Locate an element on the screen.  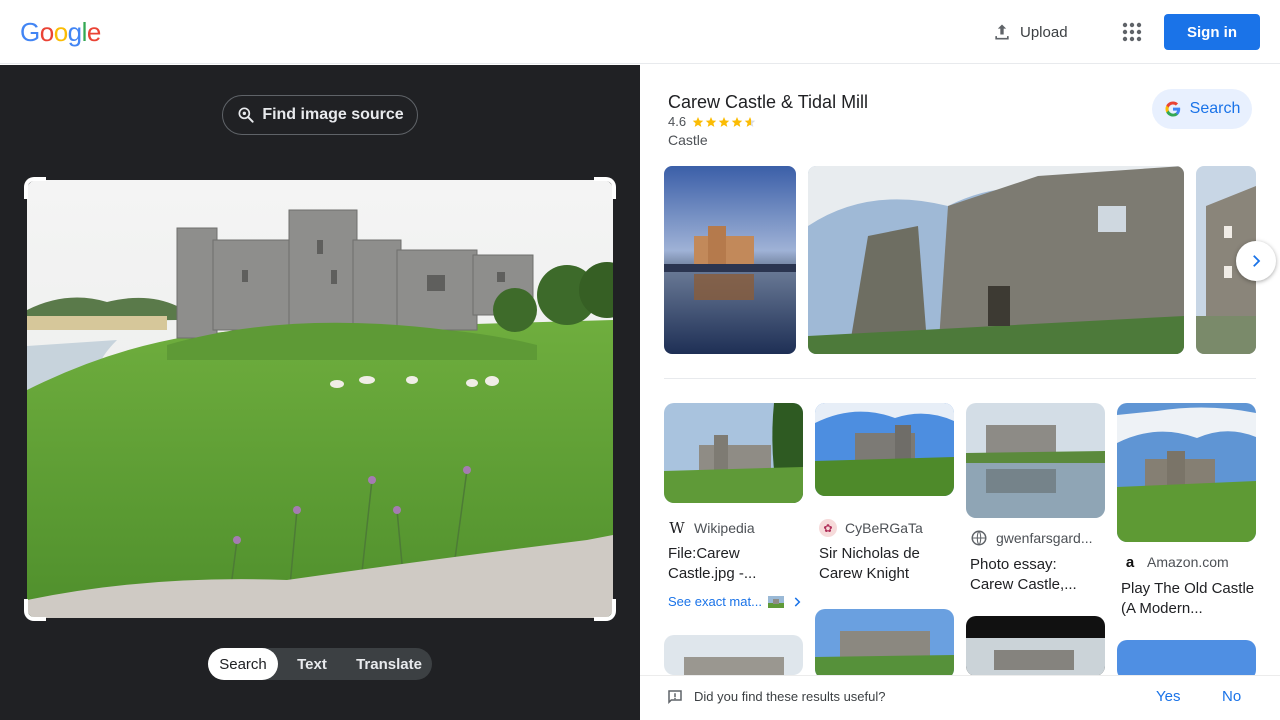
entity-rating: 4.6 is located at coordinates (712, 121).